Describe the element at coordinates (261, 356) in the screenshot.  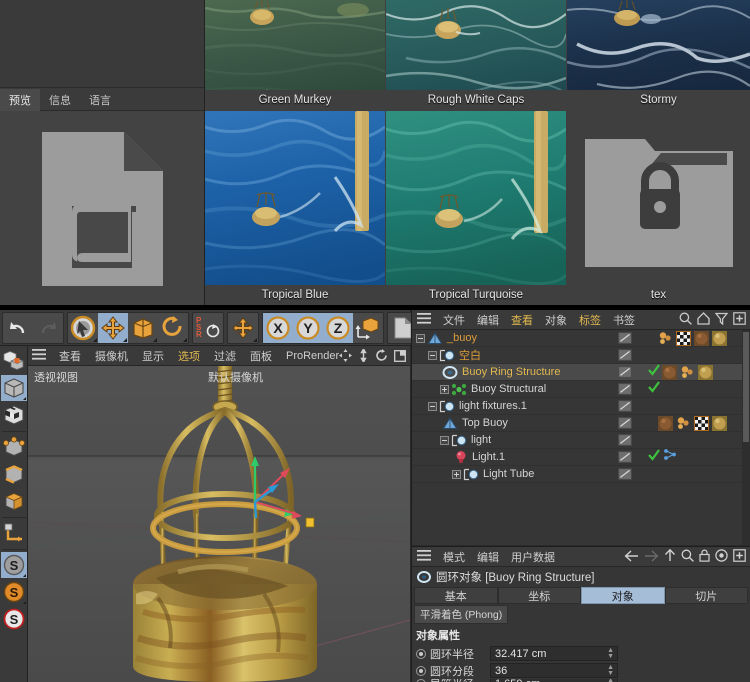
I see `viewport-menu-panel: 面板` at that location.